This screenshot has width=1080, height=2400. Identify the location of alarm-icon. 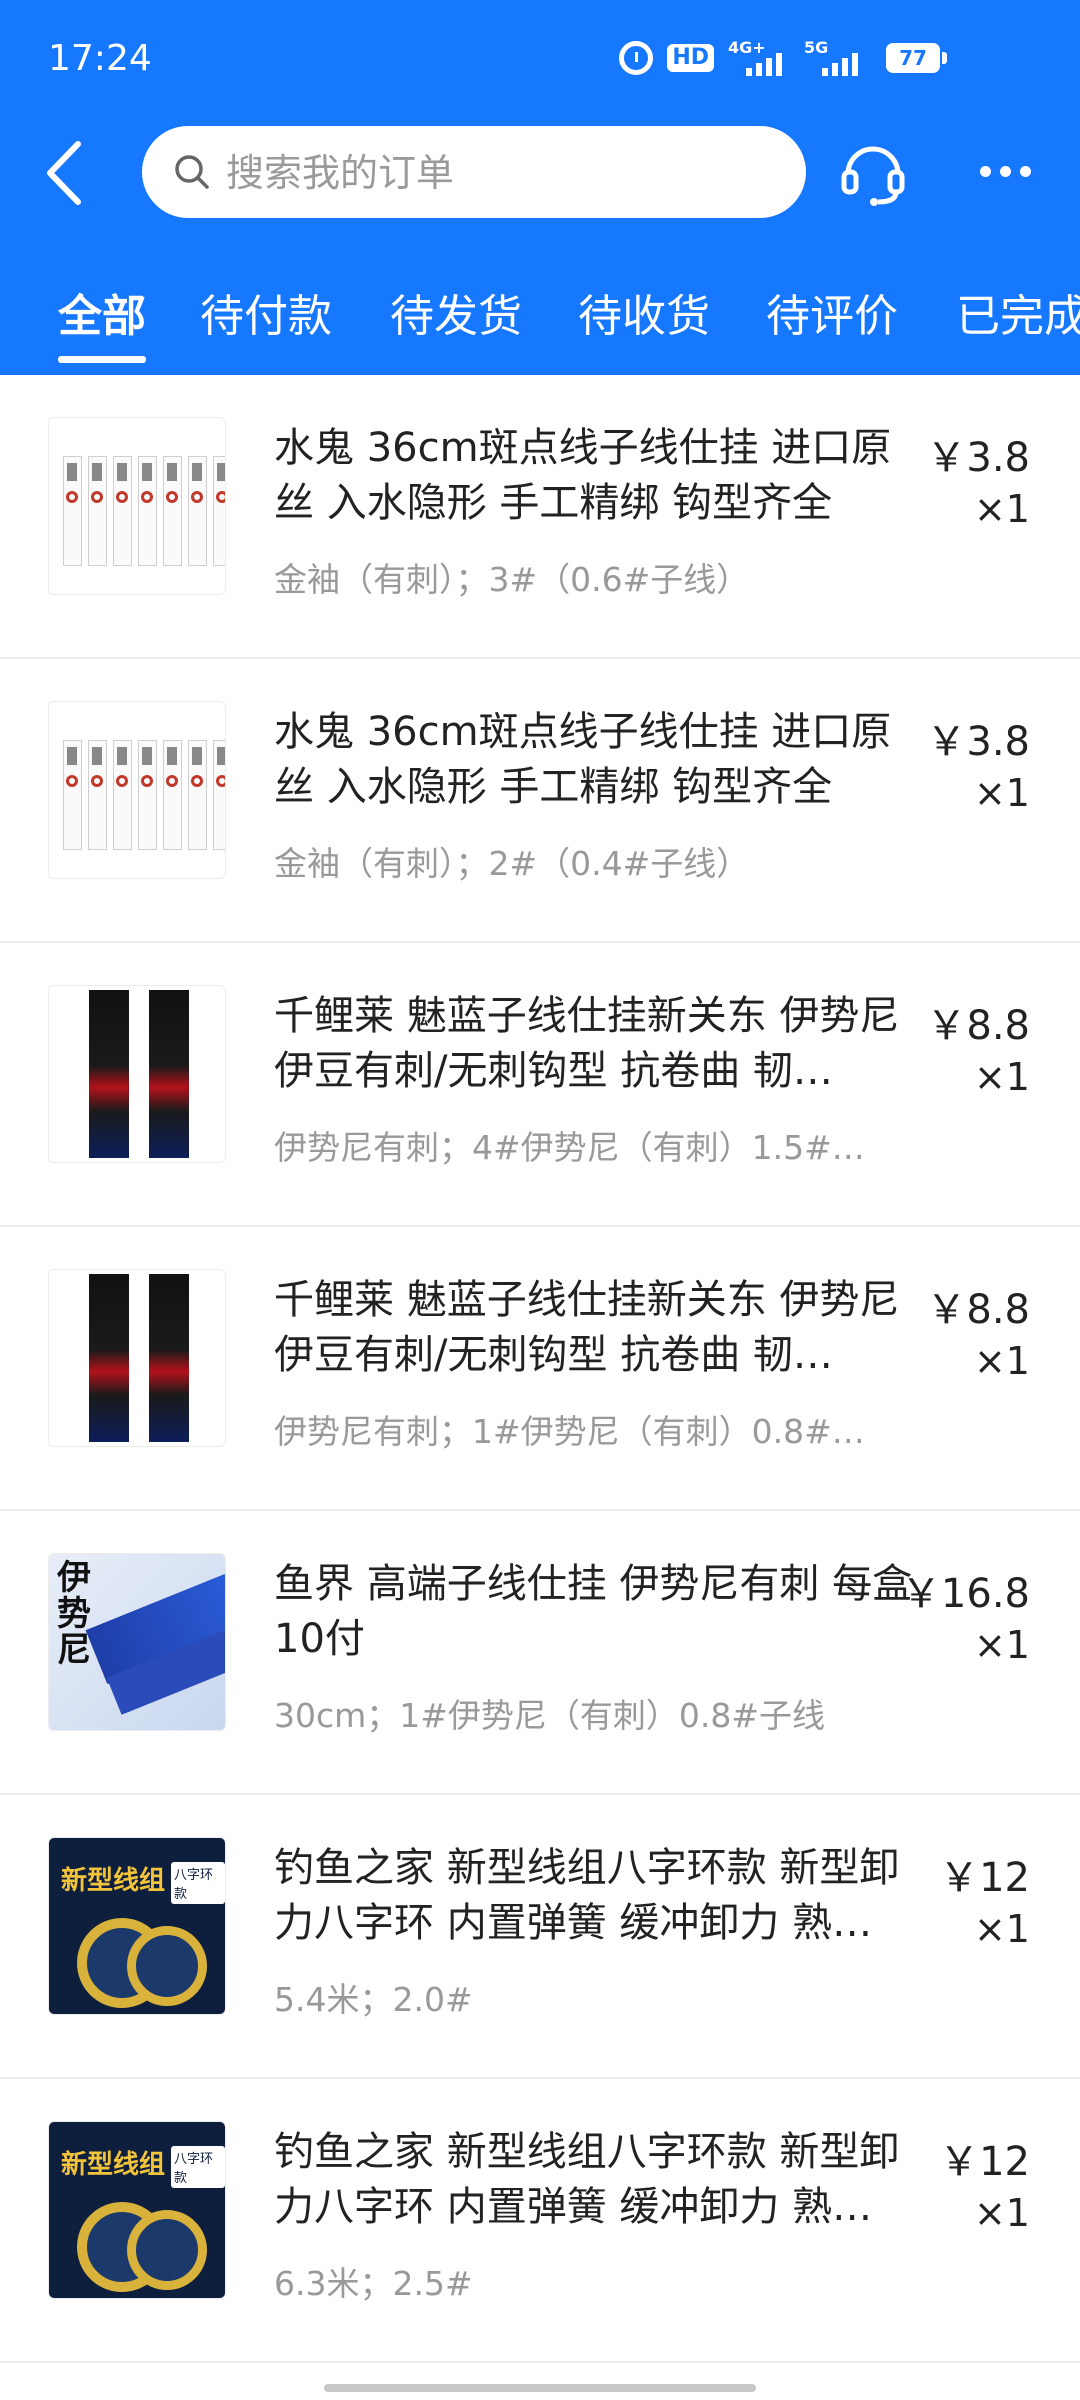
(636, 58).